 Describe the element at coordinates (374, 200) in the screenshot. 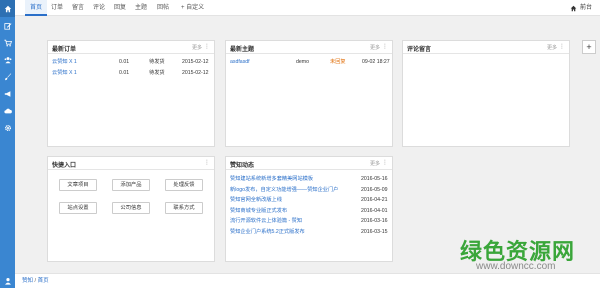

I see `news-date: 2016-04-21` at that location.